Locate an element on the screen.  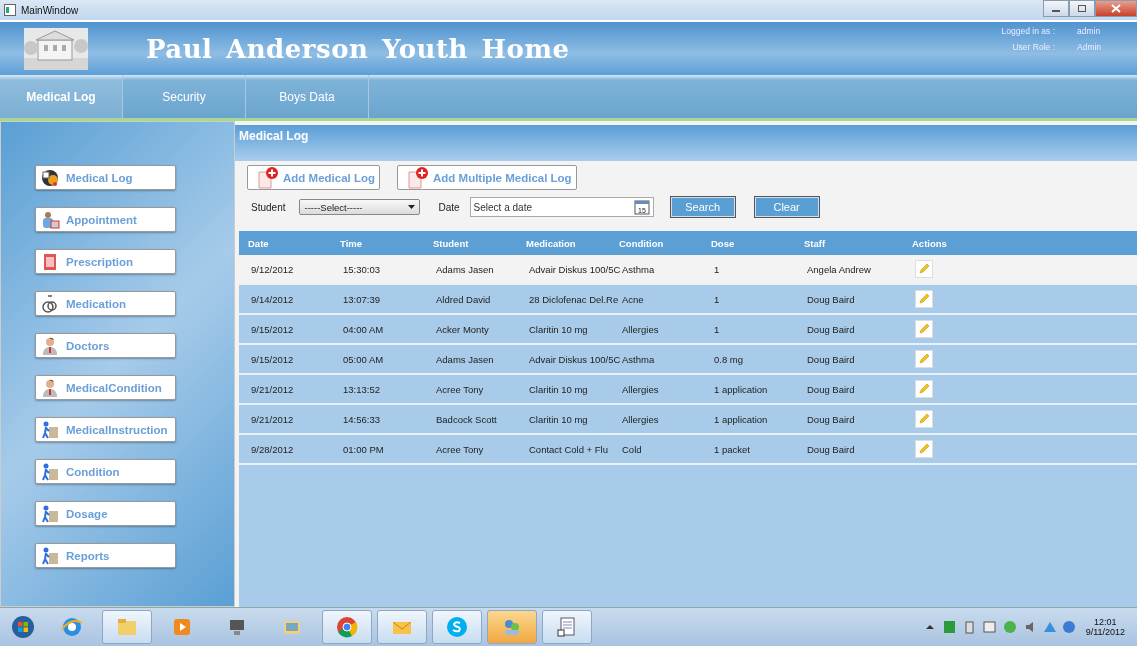
table-cell: Advair Diskus 100/5C is located at coordinates (575, 359).